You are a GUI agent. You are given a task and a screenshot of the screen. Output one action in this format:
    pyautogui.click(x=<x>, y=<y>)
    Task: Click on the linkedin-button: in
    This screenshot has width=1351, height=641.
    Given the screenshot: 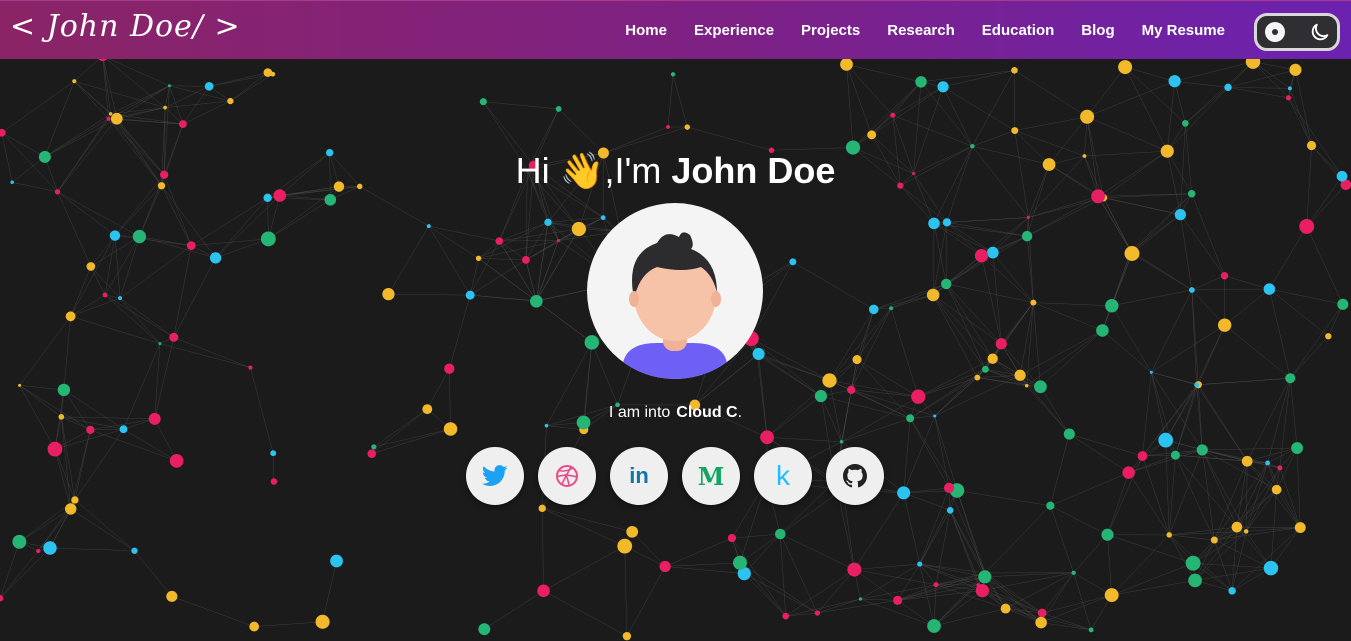 What is the action you would take?
    pyautogui.click(x=639, y=476)
    